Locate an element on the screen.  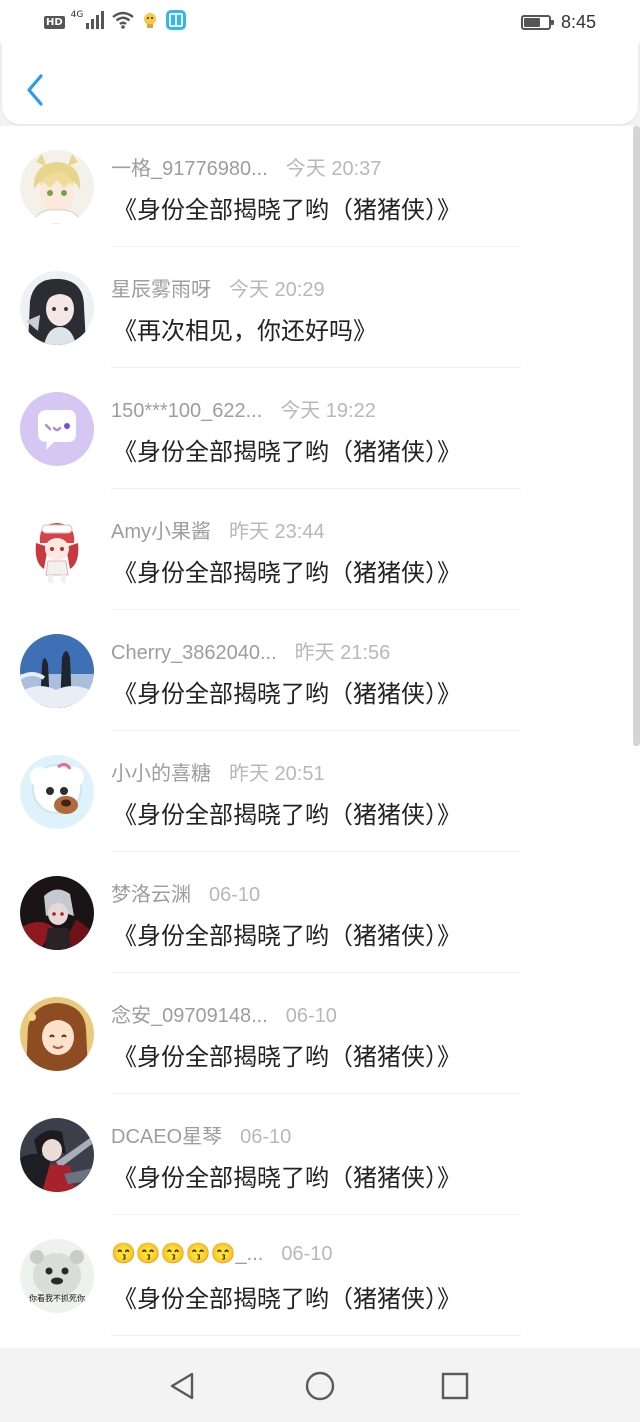
recents-square-icon is located at coordinates (455, 1386).